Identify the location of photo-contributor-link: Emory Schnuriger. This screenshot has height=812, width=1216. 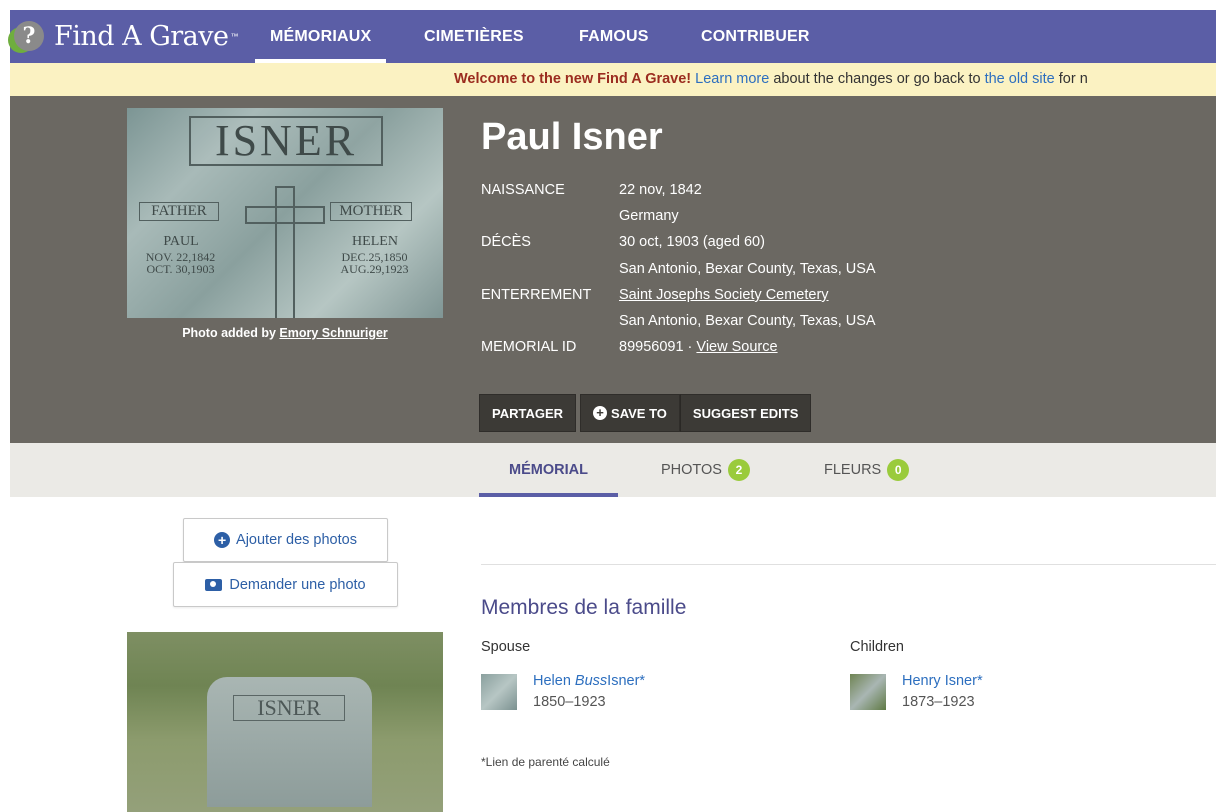
(333, 333).